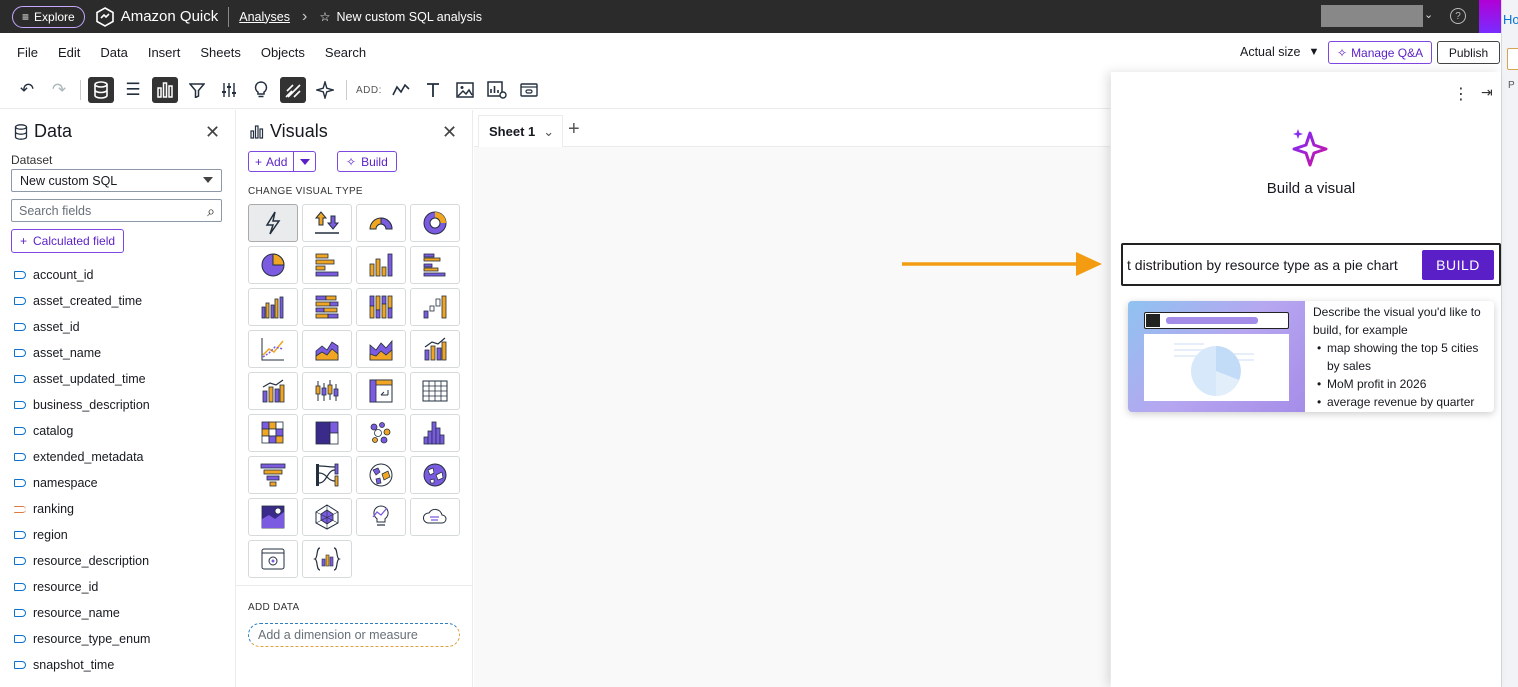 This screenshot has height=687, width=1518. What do you see at coordinates (273, 265) in the screenshot?
I see `pie-visual-icon` at bounding box center [273, 265].